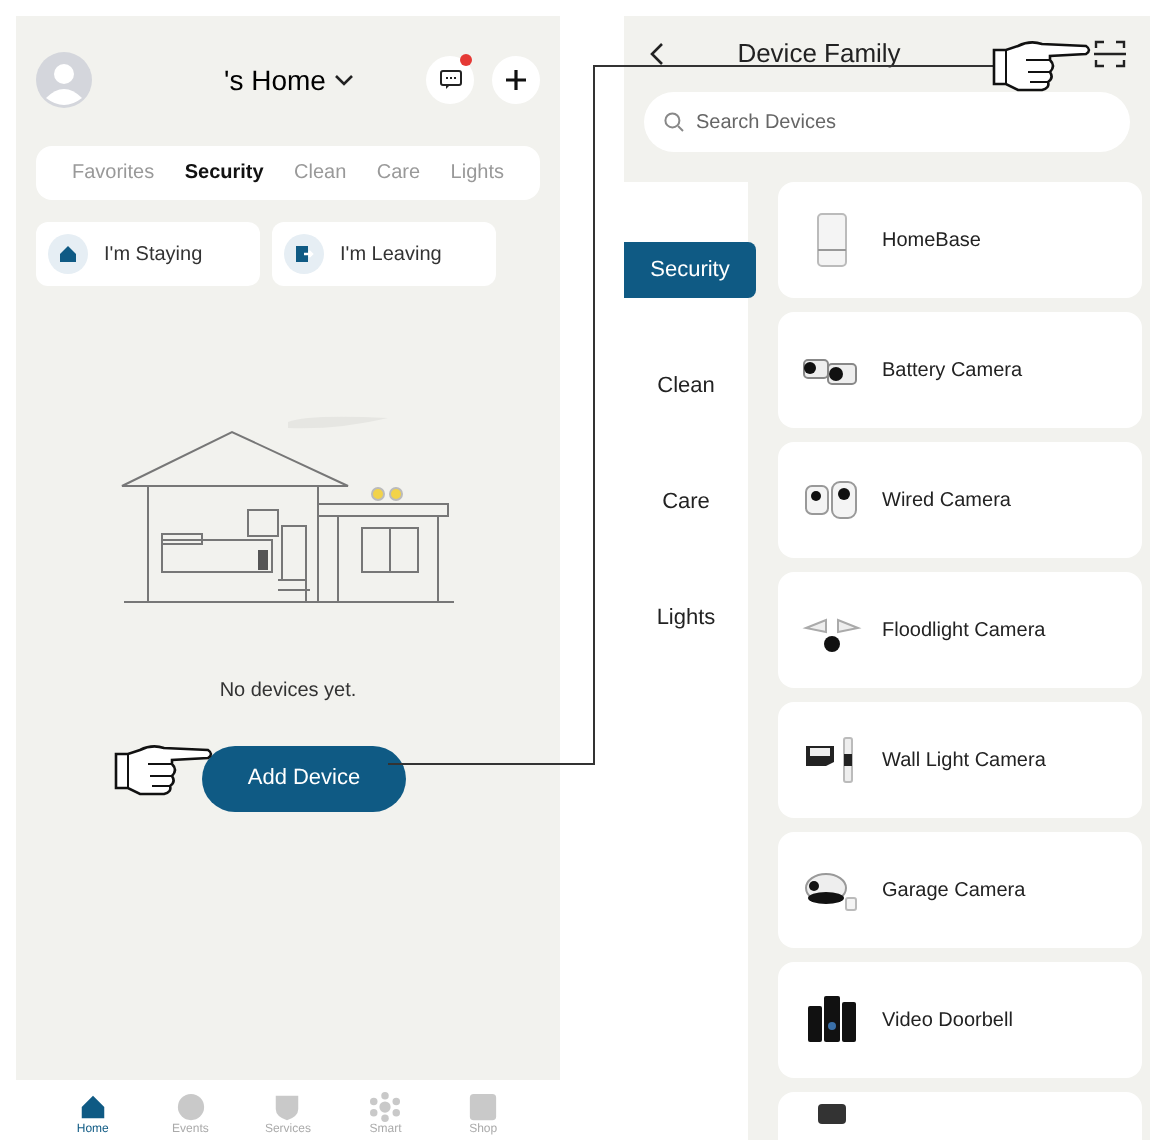 Image resolution: width=1150 pixels, height=1140 pixels. What do you see at coordinates (887, 122) in the screenshot?
I see `search-field: Search Devices` at bounding box center [887, 122].